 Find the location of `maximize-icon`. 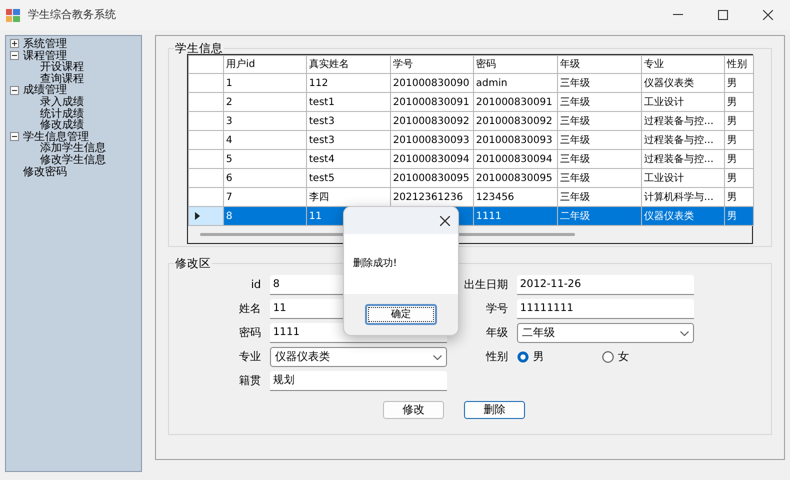

maximize-icon is located at coordinates (723, 15).